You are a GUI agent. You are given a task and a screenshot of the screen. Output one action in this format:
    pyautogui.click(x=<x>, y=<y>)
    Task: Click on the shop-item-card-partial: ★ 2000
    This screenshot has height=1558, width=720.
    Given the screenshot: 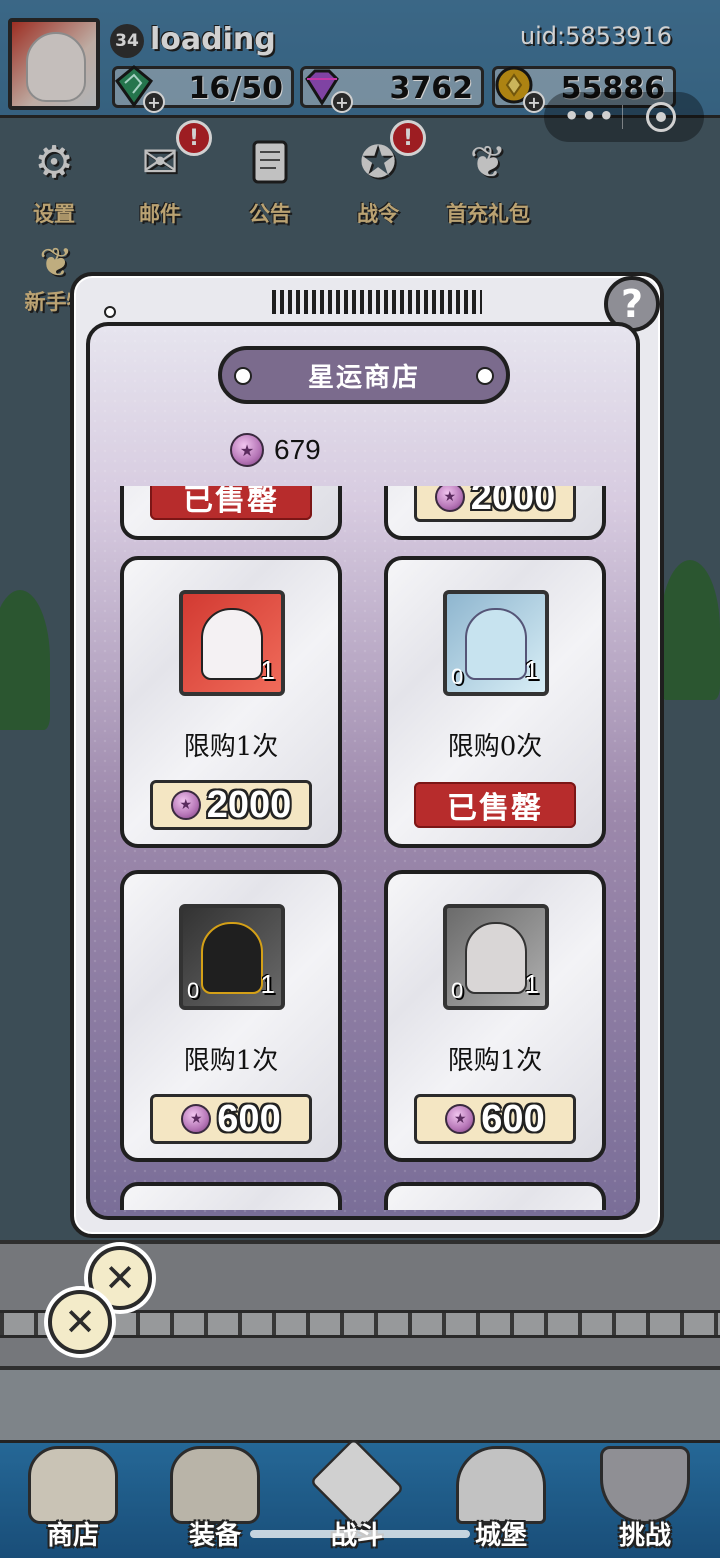 What is the action you would take?
    pyautogui.click(x=495, y=513)
    